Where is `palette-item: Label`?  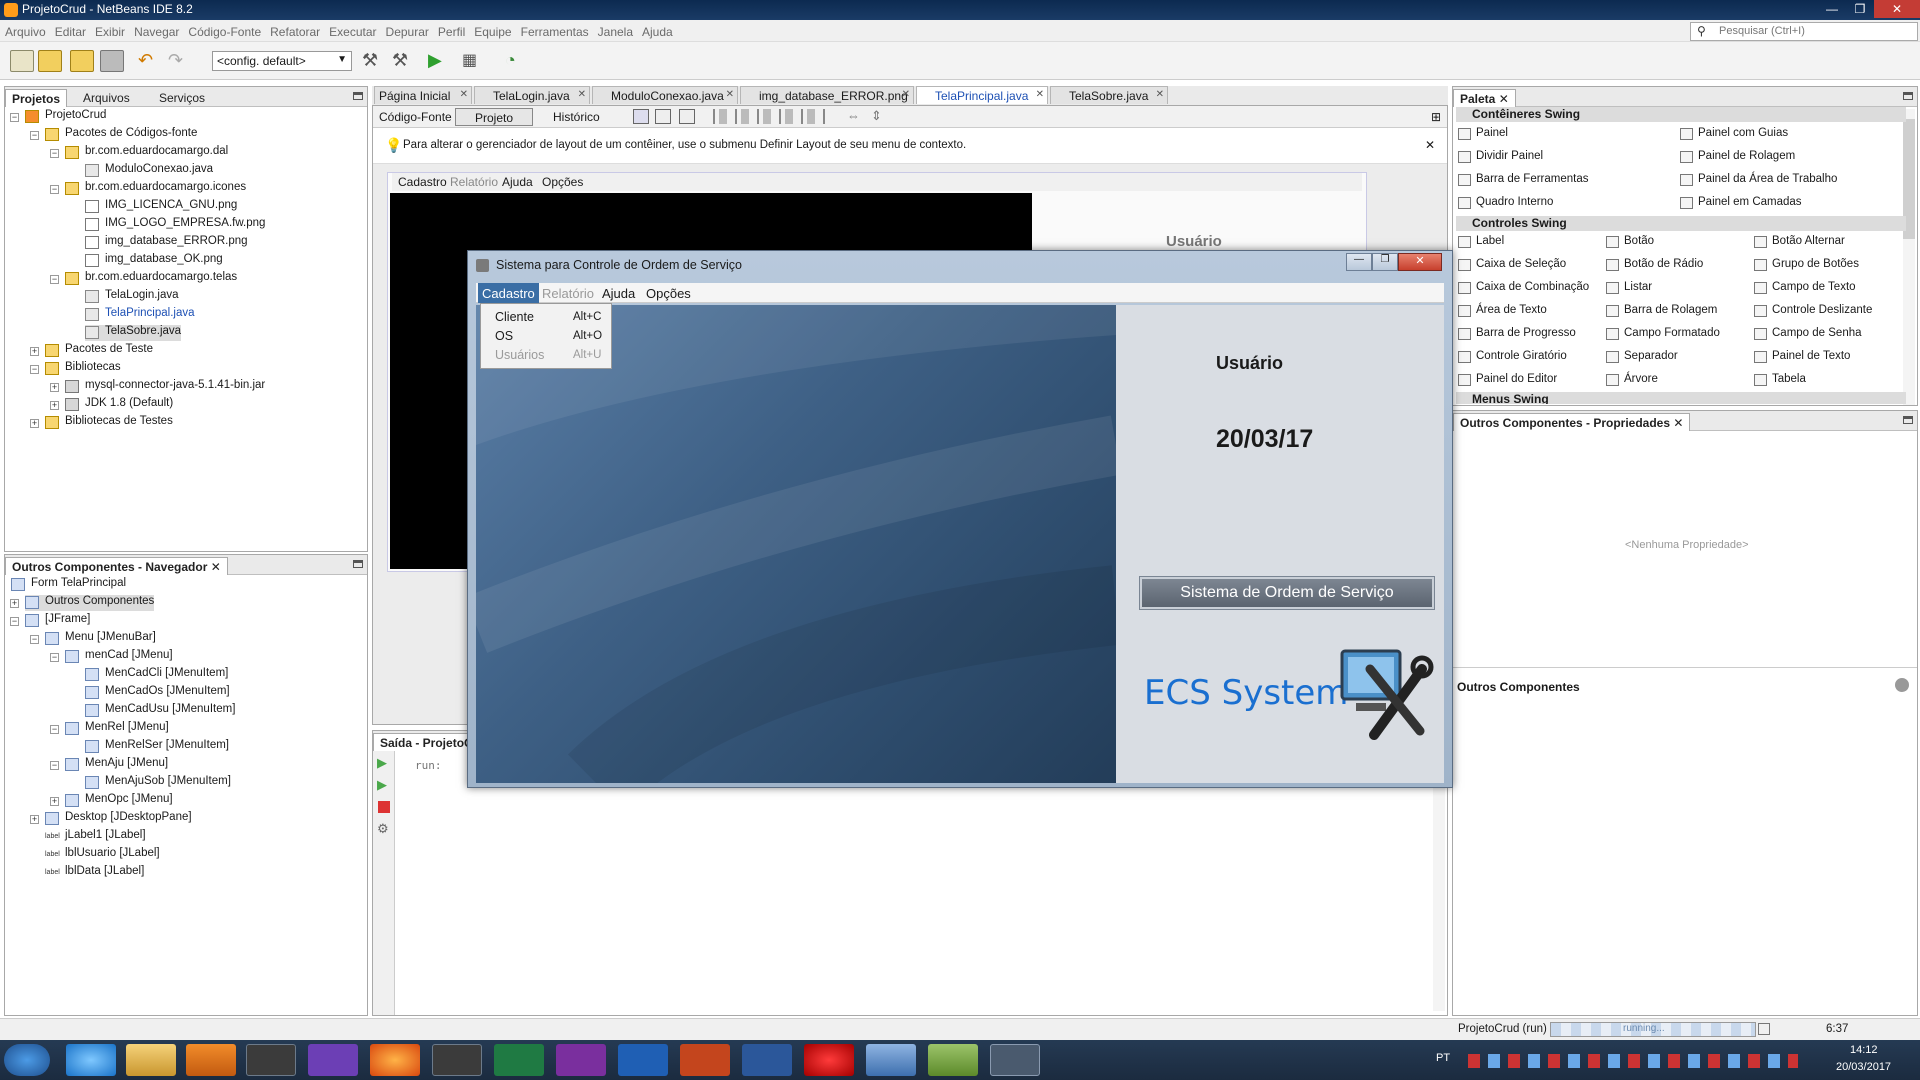
palette-item: Label is located at coordinates (1481, 241).